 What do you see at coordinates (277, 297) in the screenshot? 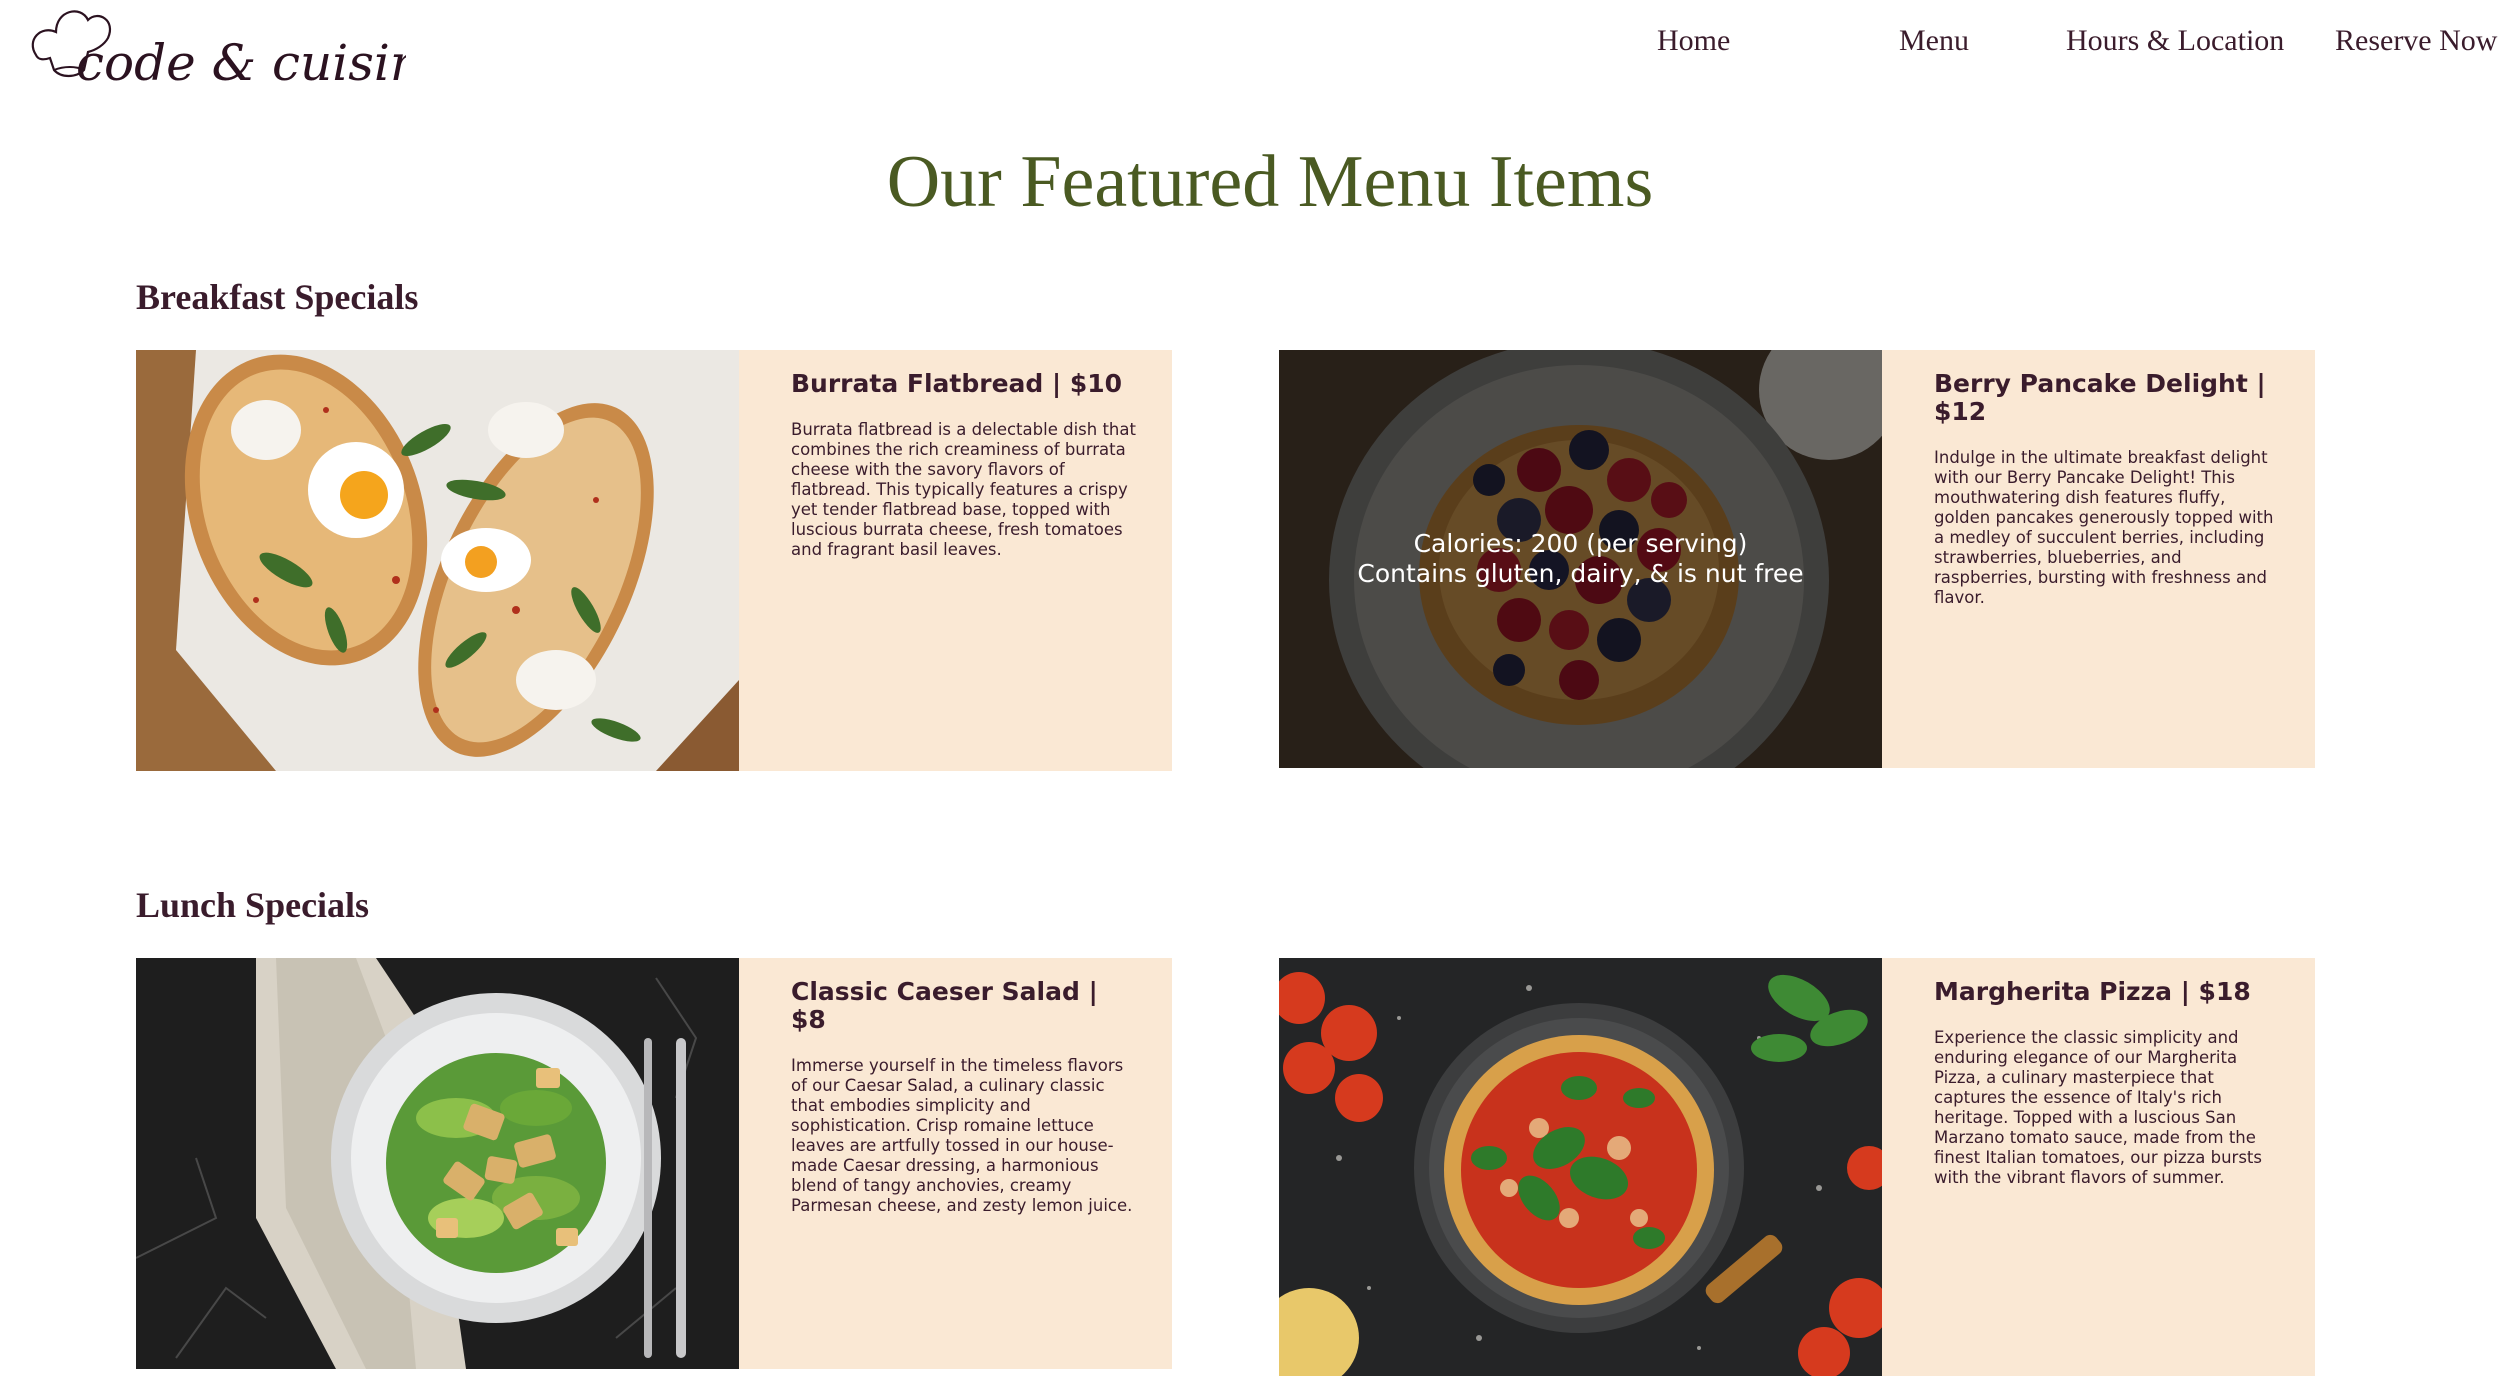
I see `section-title-breakfast: Breakfast Specials` at bounding box center [277, 297].